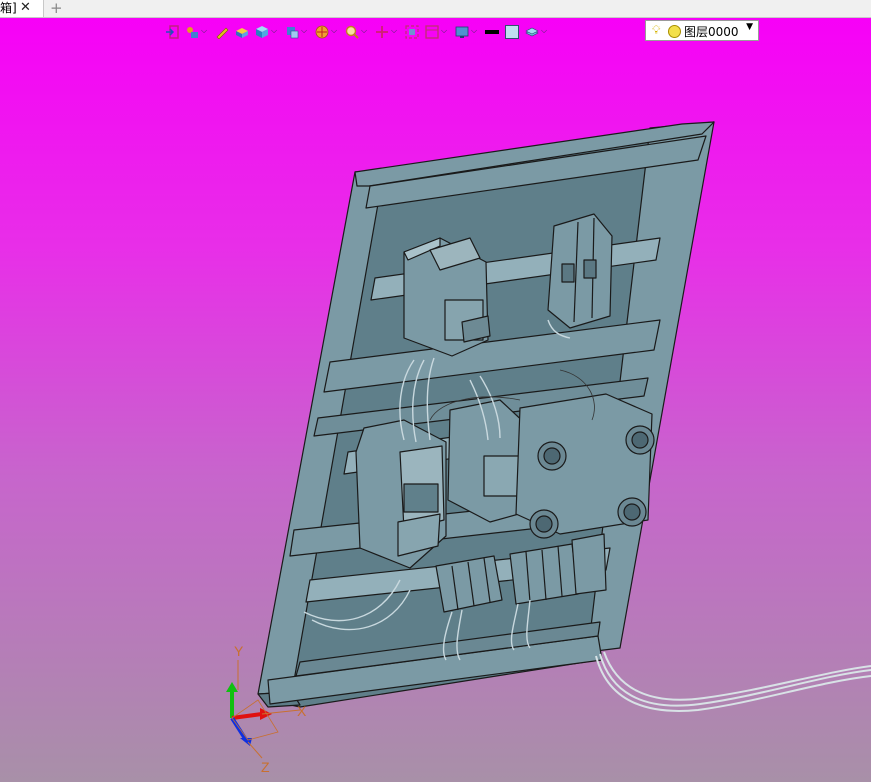 This screenshot has height=782, width=871. What do you see at coordinates (589, 564) in the screenshot?
I see `terminal-block-small` at bounding box center [589, 564].